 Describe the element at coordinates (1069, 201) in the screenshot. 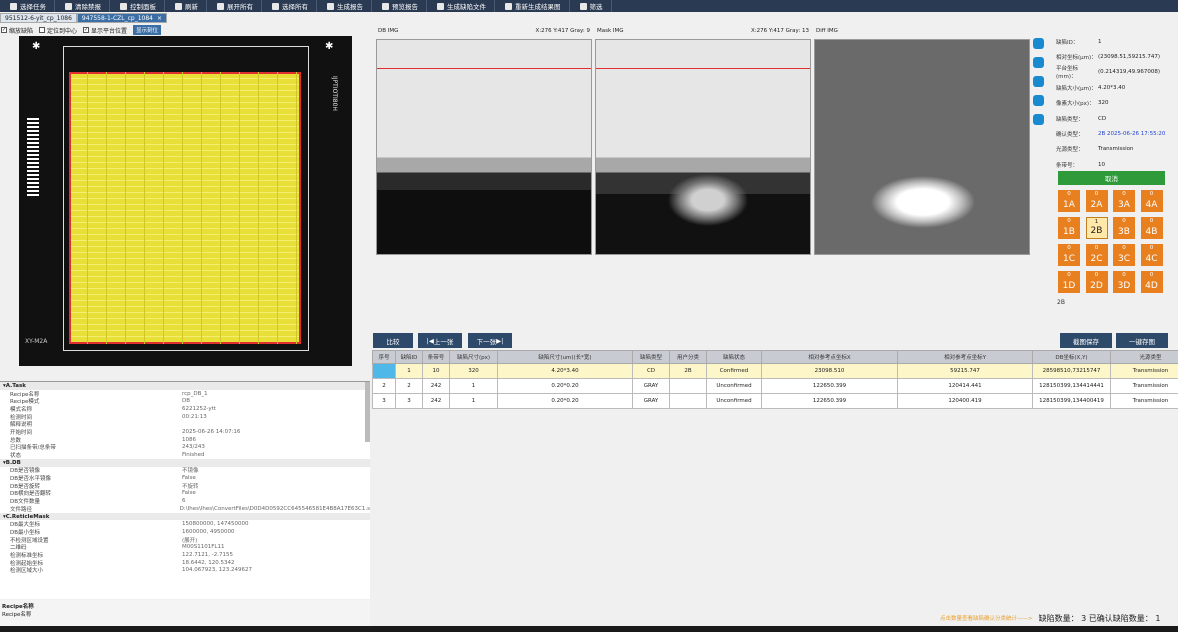

I see `grade-button-1a: 0 1A` at that location.